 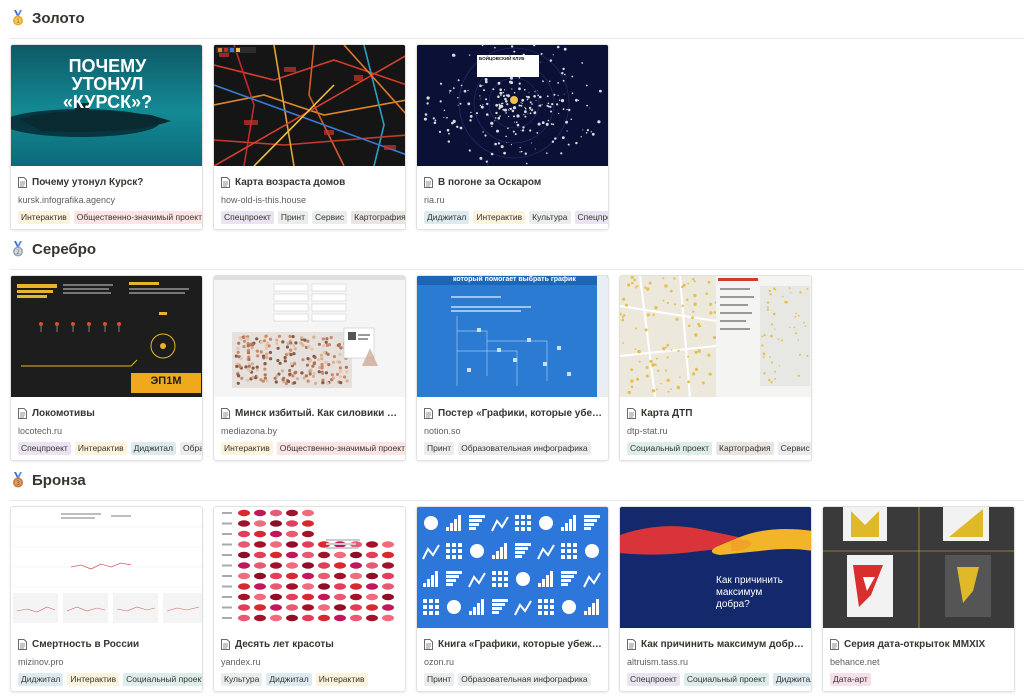 What do you see at coordinates (502, 58) in the screenshot?
I see `cover-caption: БОЙЦОВСКИЙ КЛУБ` at bounding box center [502, 58].